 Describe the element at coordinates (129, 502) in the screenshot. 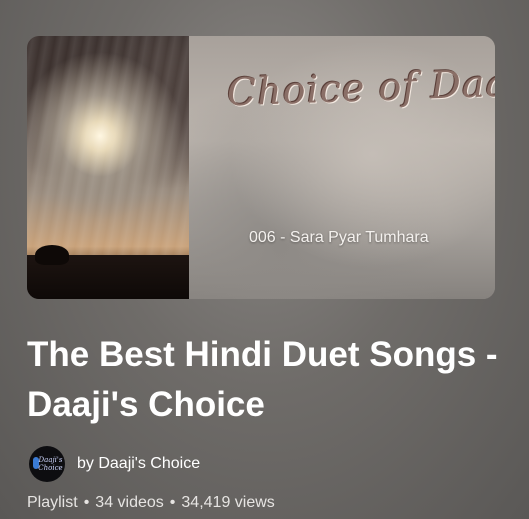

I see `video-count: 34 videos` at that location.